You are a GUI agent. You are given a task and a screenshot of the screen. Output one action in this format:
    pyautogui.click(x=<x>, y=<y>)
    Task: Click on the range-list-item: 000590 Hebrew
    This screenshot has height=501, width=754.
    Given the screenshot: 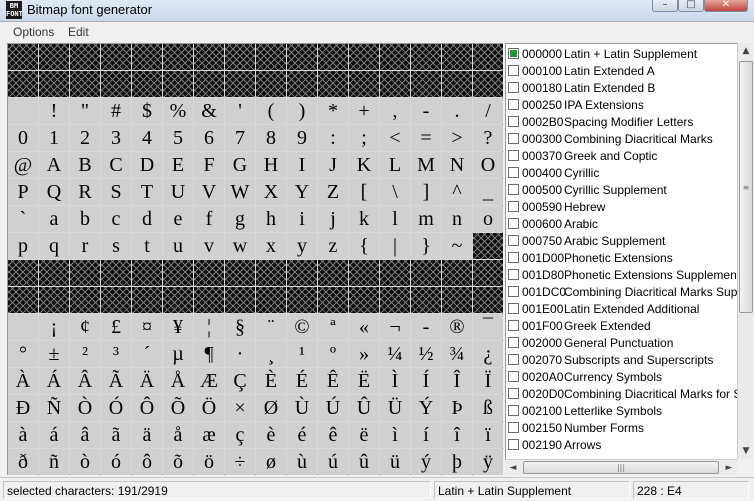 What is the action you would take?
    pyautogui.click(x=621, y=206)
    